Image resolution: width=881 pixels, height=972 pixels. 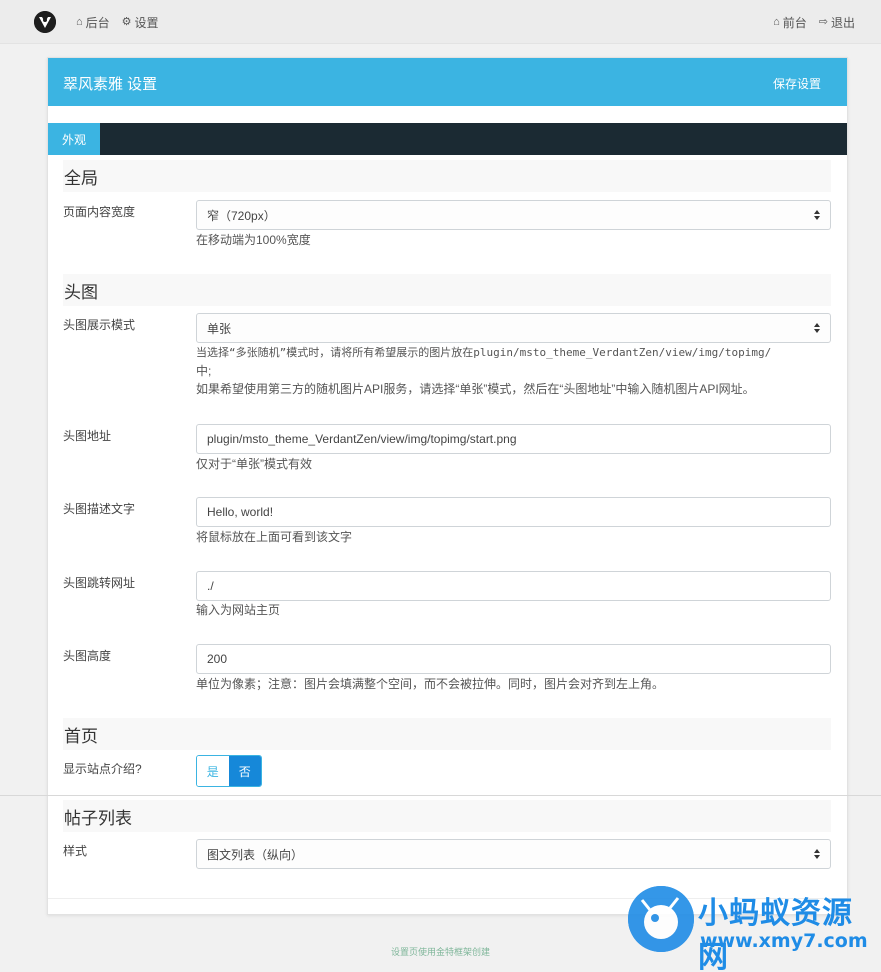 What do you see at coordinates (447, 176) in the screenshot?
I see `section-global-heading: 全局` at bounding box center [447, 176].